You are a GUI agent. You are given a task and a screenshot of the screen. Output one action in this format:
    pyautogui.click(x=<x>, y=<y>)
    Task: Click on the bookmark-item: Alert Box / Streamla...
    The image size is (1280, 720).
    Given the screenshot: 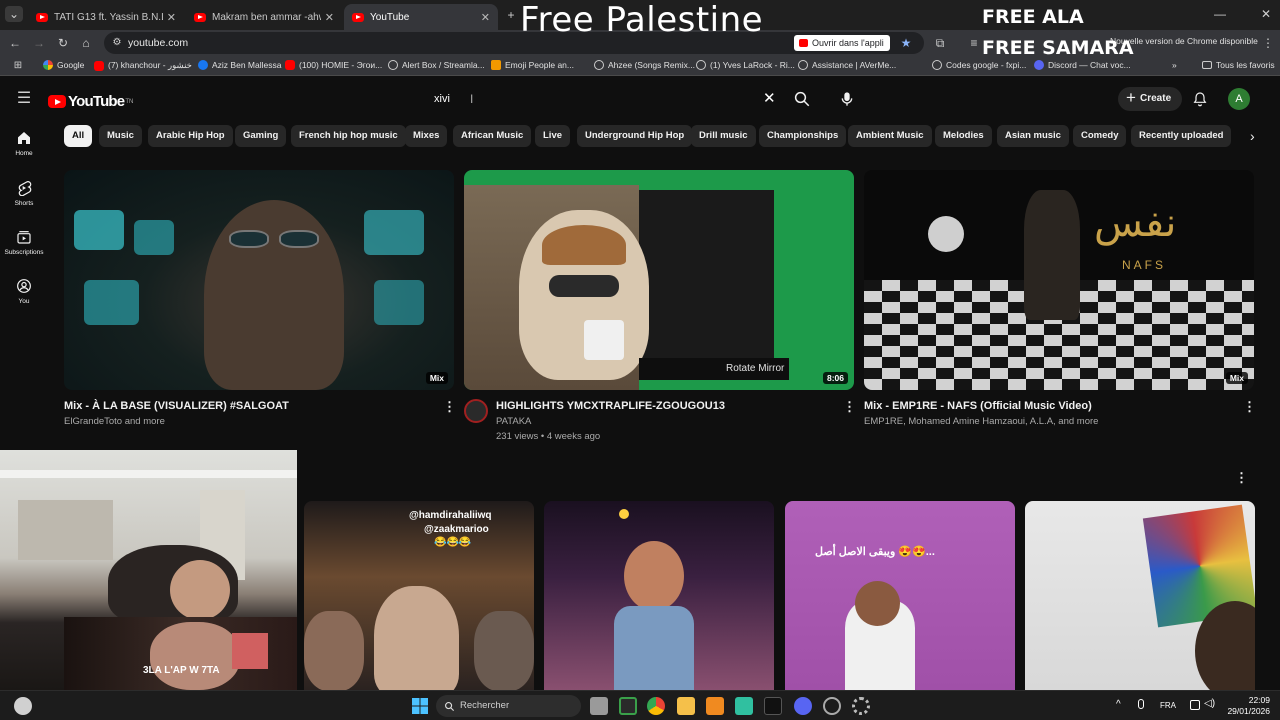 What is the action you would take?
    pyautogui.click(x=436, y=65)
    